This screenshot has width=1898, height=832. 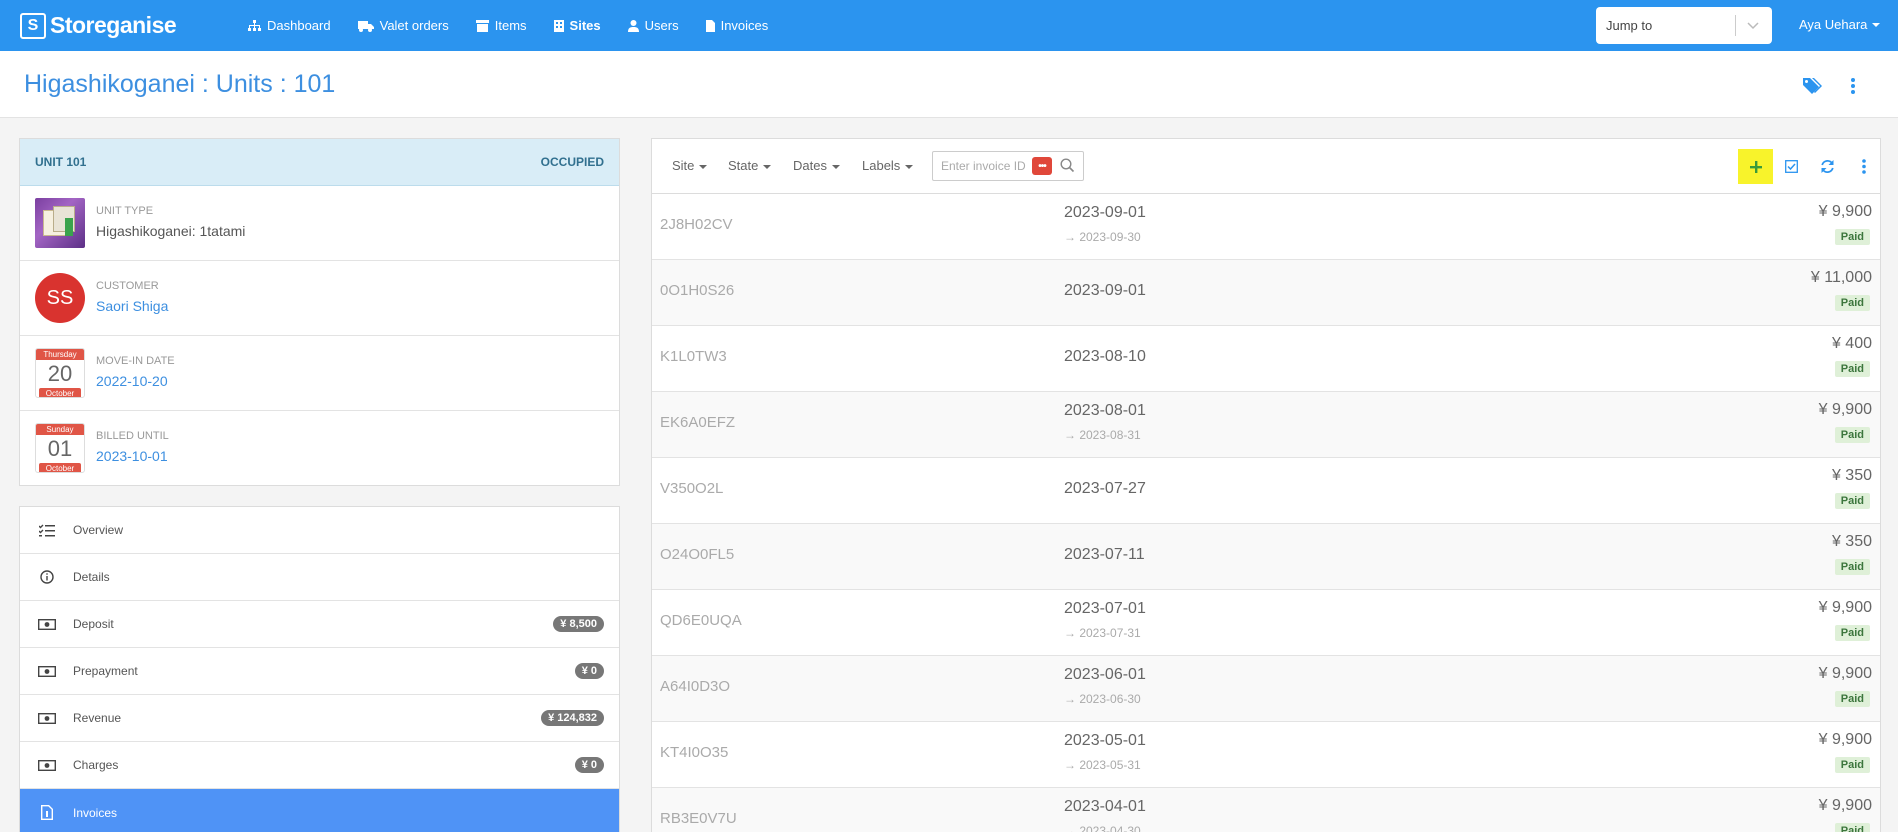 I want to click on filter-label: Dates, so click(x=810, y=165).